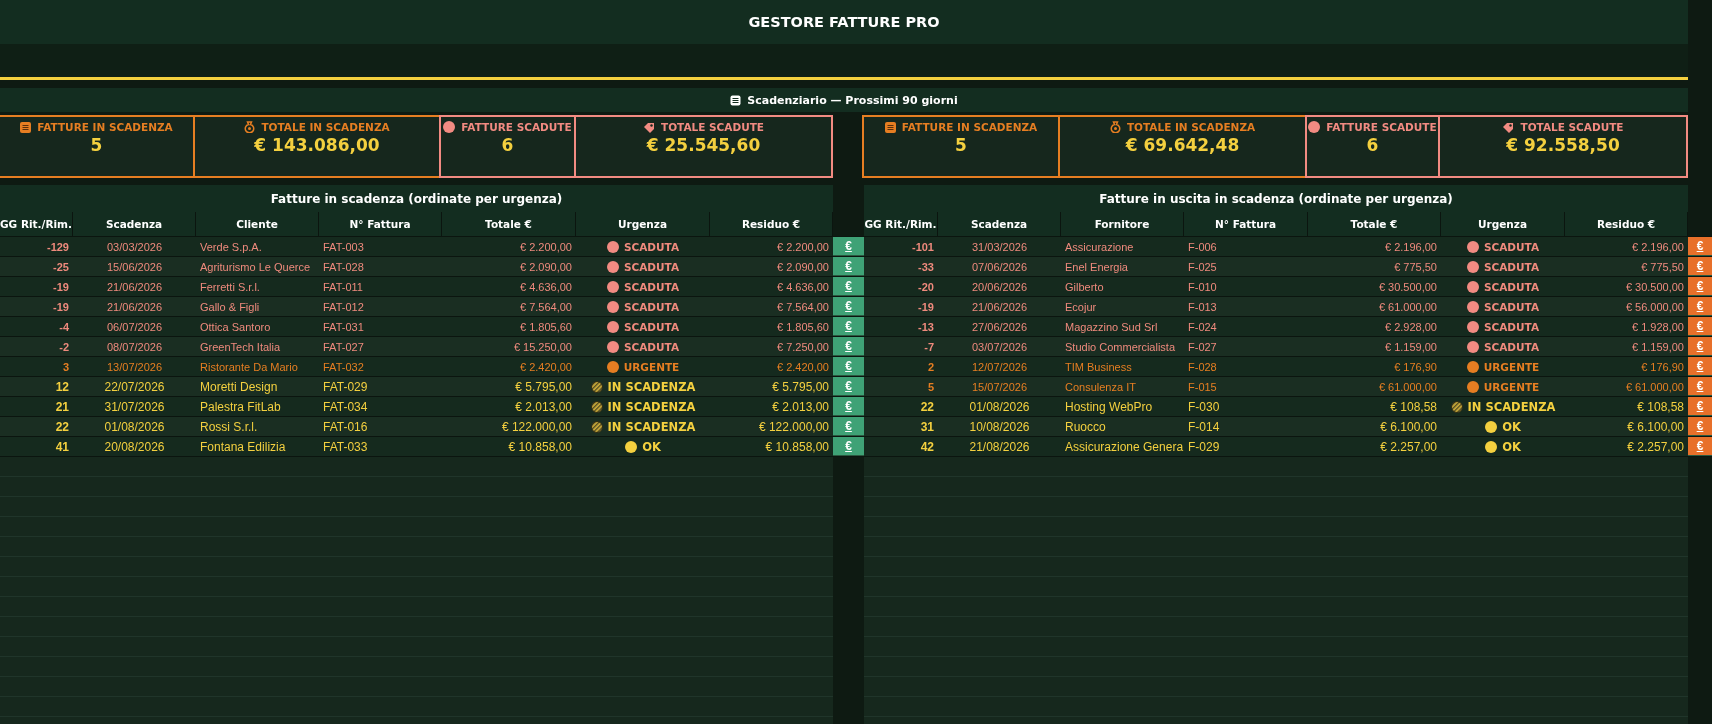 The width and height of the screenshot is (1712, 724). Describe the element at coordinates (380, 224) in the screenshot. I see `column-header: N° Fattura` at that location.